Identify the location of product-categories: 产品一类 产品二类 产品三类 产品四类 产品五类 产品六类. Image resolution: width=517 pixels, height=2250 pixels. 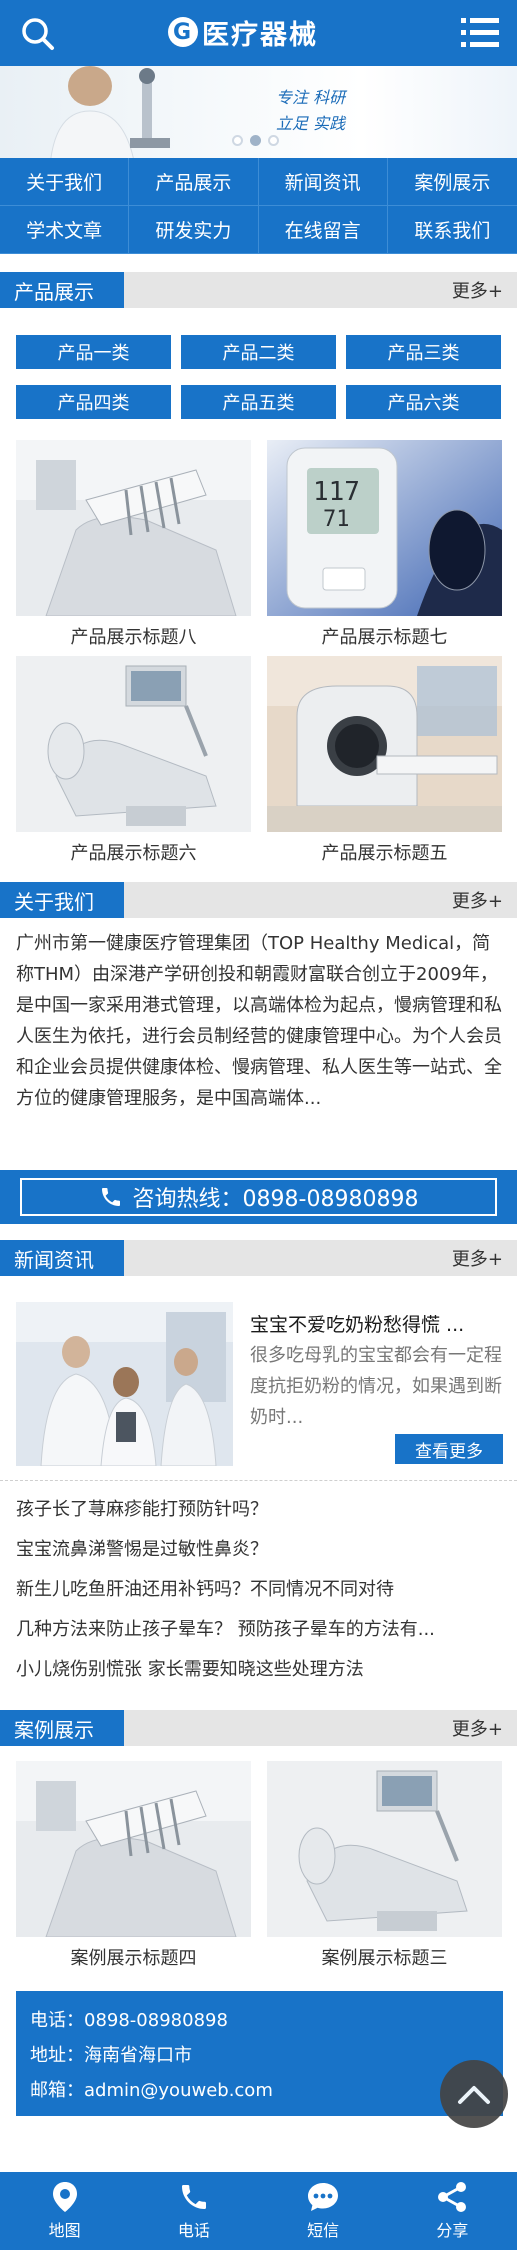
(259, 377).